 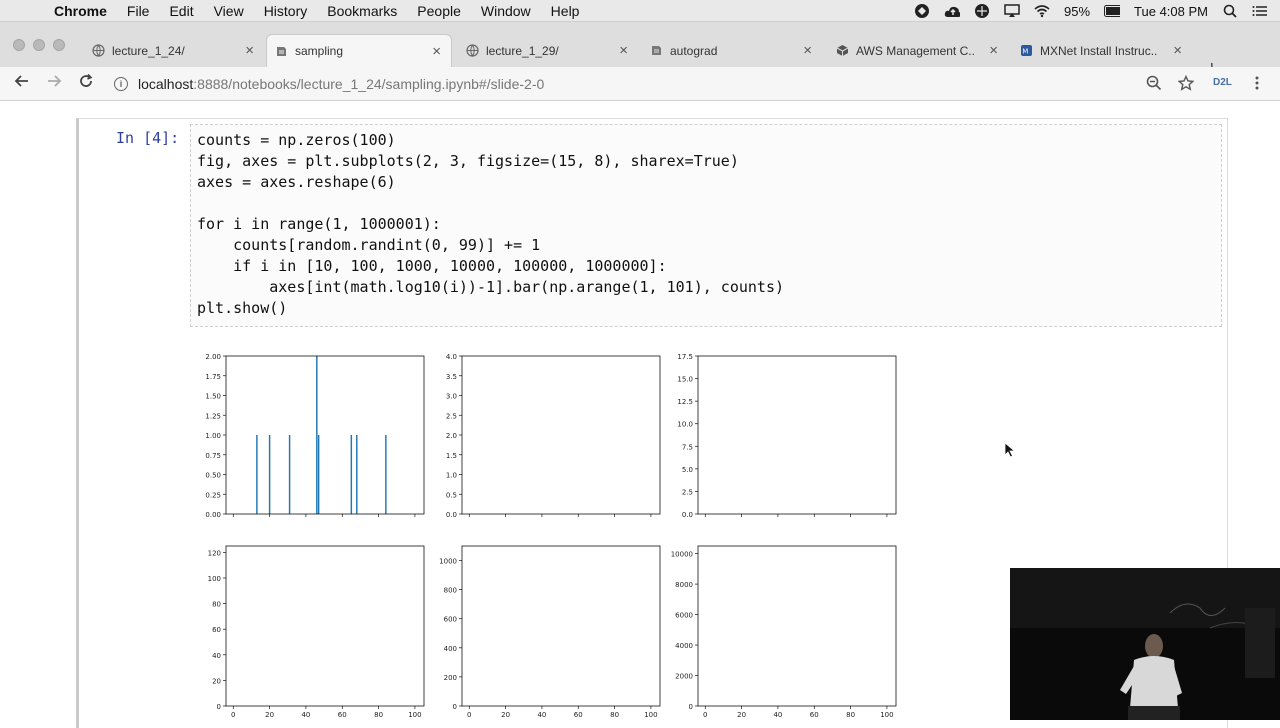 What do you see at coordinates (213, 397) in the screenshot?
I see `y-tick-label: 1.50` at bounding box center [213, 397].